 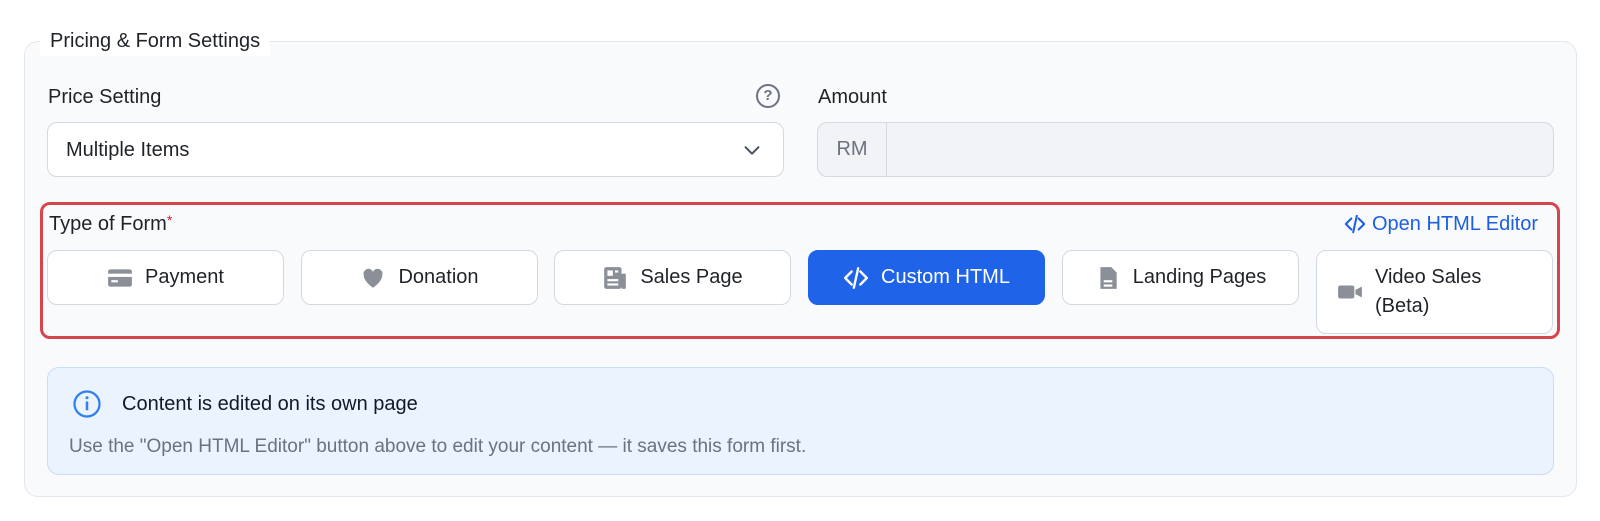 What do you see at coordinates (270, 404) in the screenshot?
I see `notice-title: Content is edited on its own page` at bounding box center [270, 404].